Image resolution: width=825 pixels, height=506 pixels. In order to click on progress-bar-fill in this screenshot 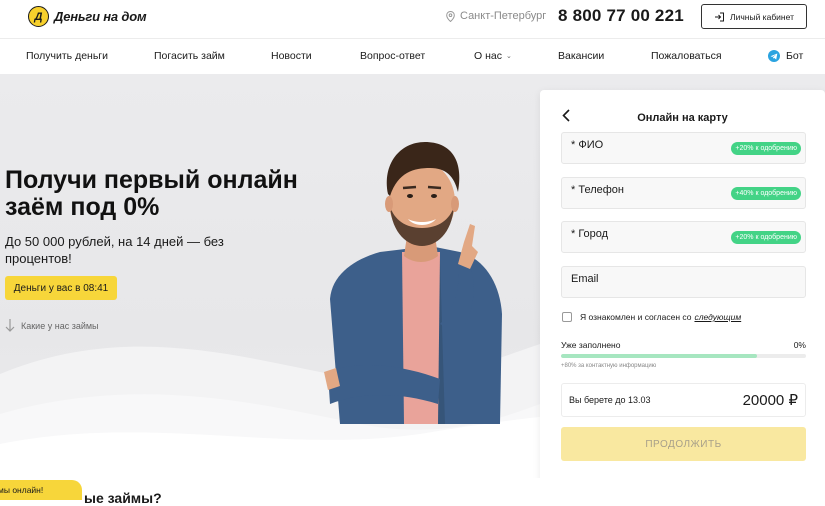, I will do `click(659, 356)`.